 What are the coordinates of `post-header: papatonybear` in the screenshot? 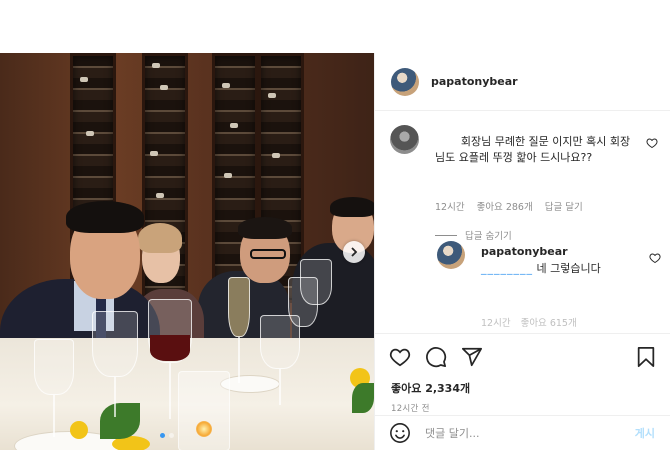 It's located at (522, 82).